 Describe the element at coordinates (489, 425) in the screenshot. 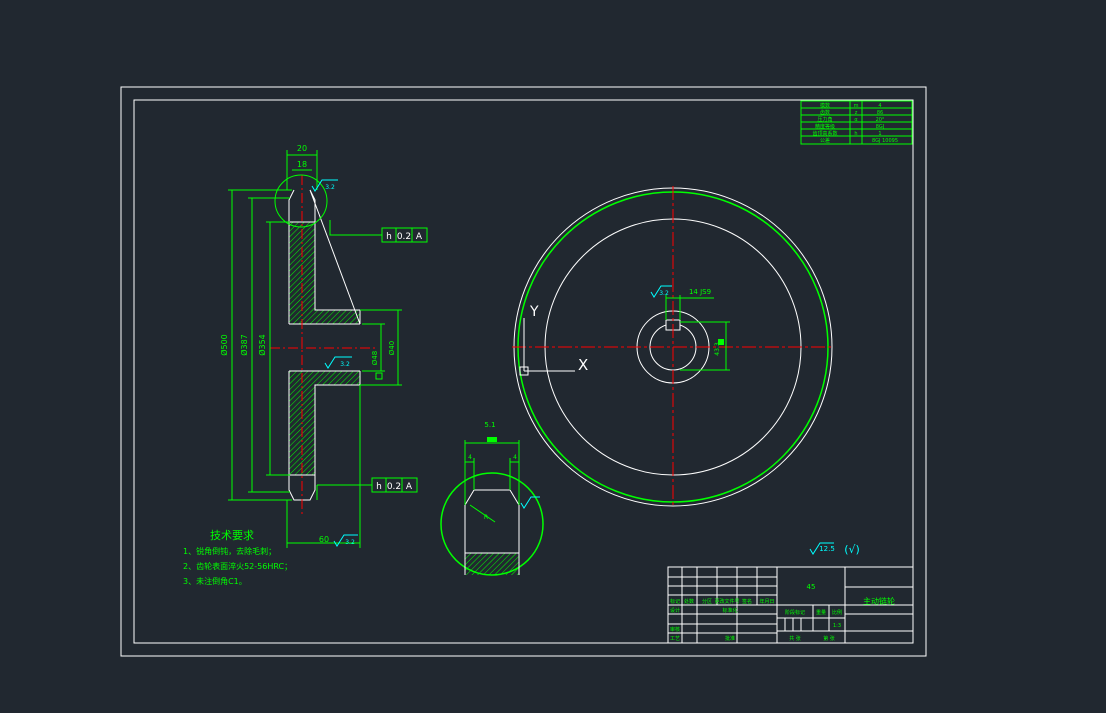

I see `detail-dim-top: 5.1` at that location.